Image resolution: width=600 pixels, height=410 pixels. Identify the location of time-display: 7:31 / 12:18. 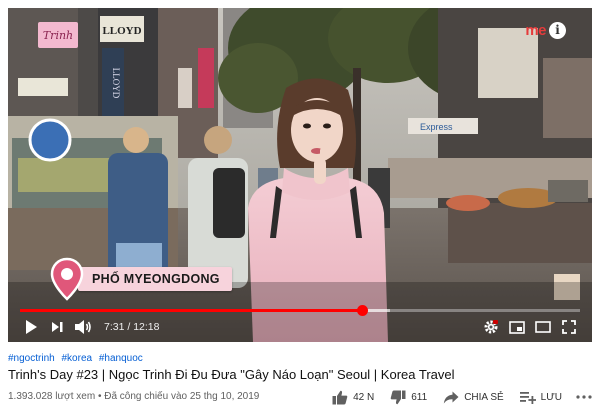
(131, 327).